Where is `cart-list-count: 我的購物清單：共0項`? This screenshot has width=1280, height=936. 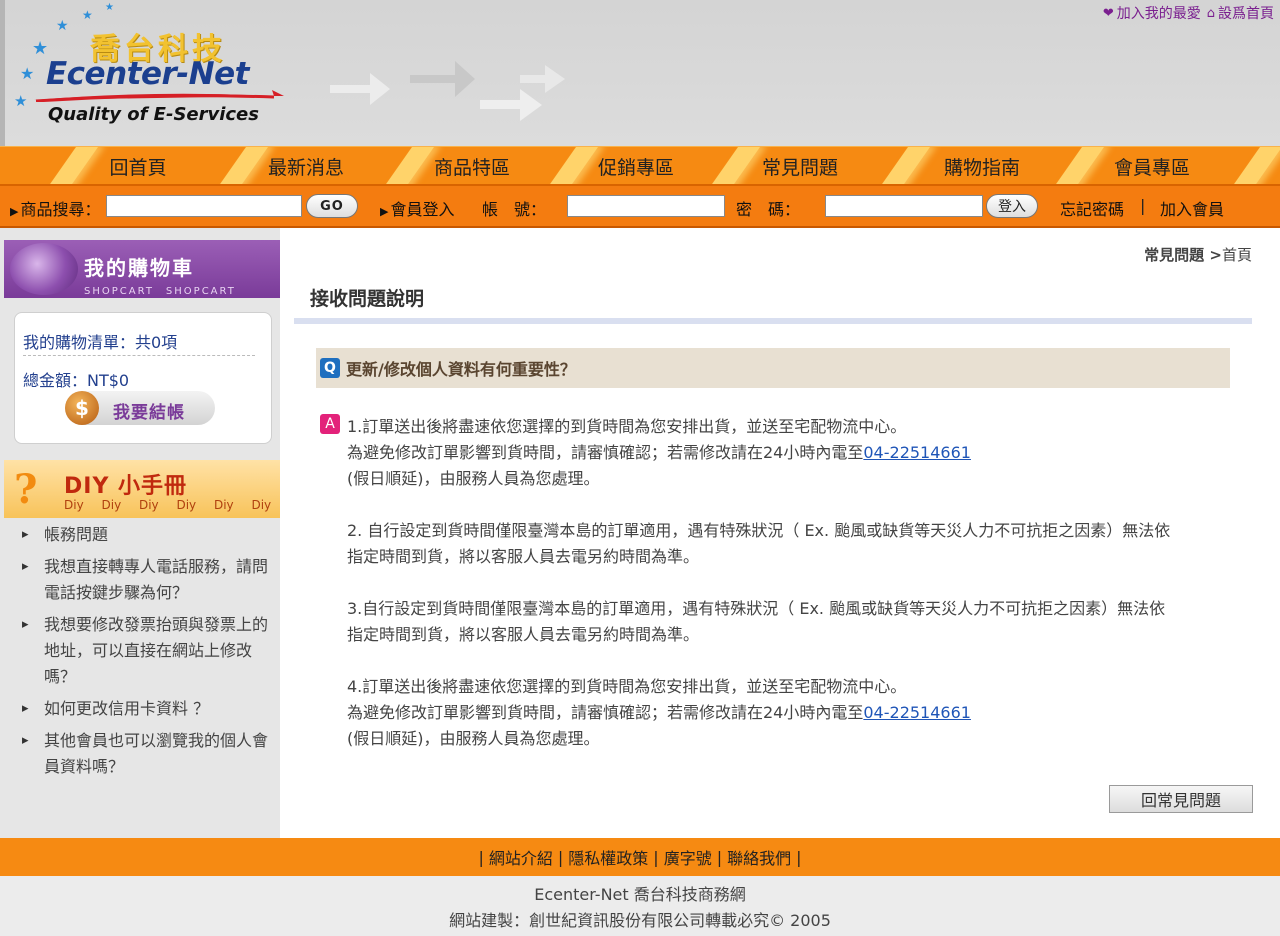 cart-list-count: 我的購物清單：共0項 is located at coordinates (100, 341).